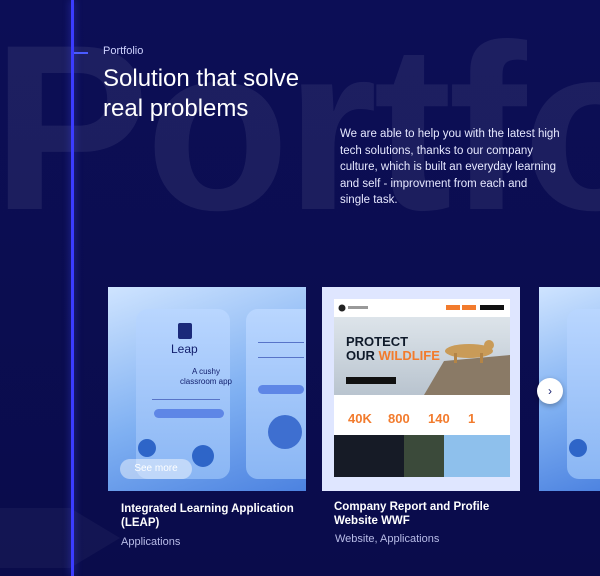 The image size is (600, 576). I want to click on card-category-wwf: Website, Applications, so click(387, 539).